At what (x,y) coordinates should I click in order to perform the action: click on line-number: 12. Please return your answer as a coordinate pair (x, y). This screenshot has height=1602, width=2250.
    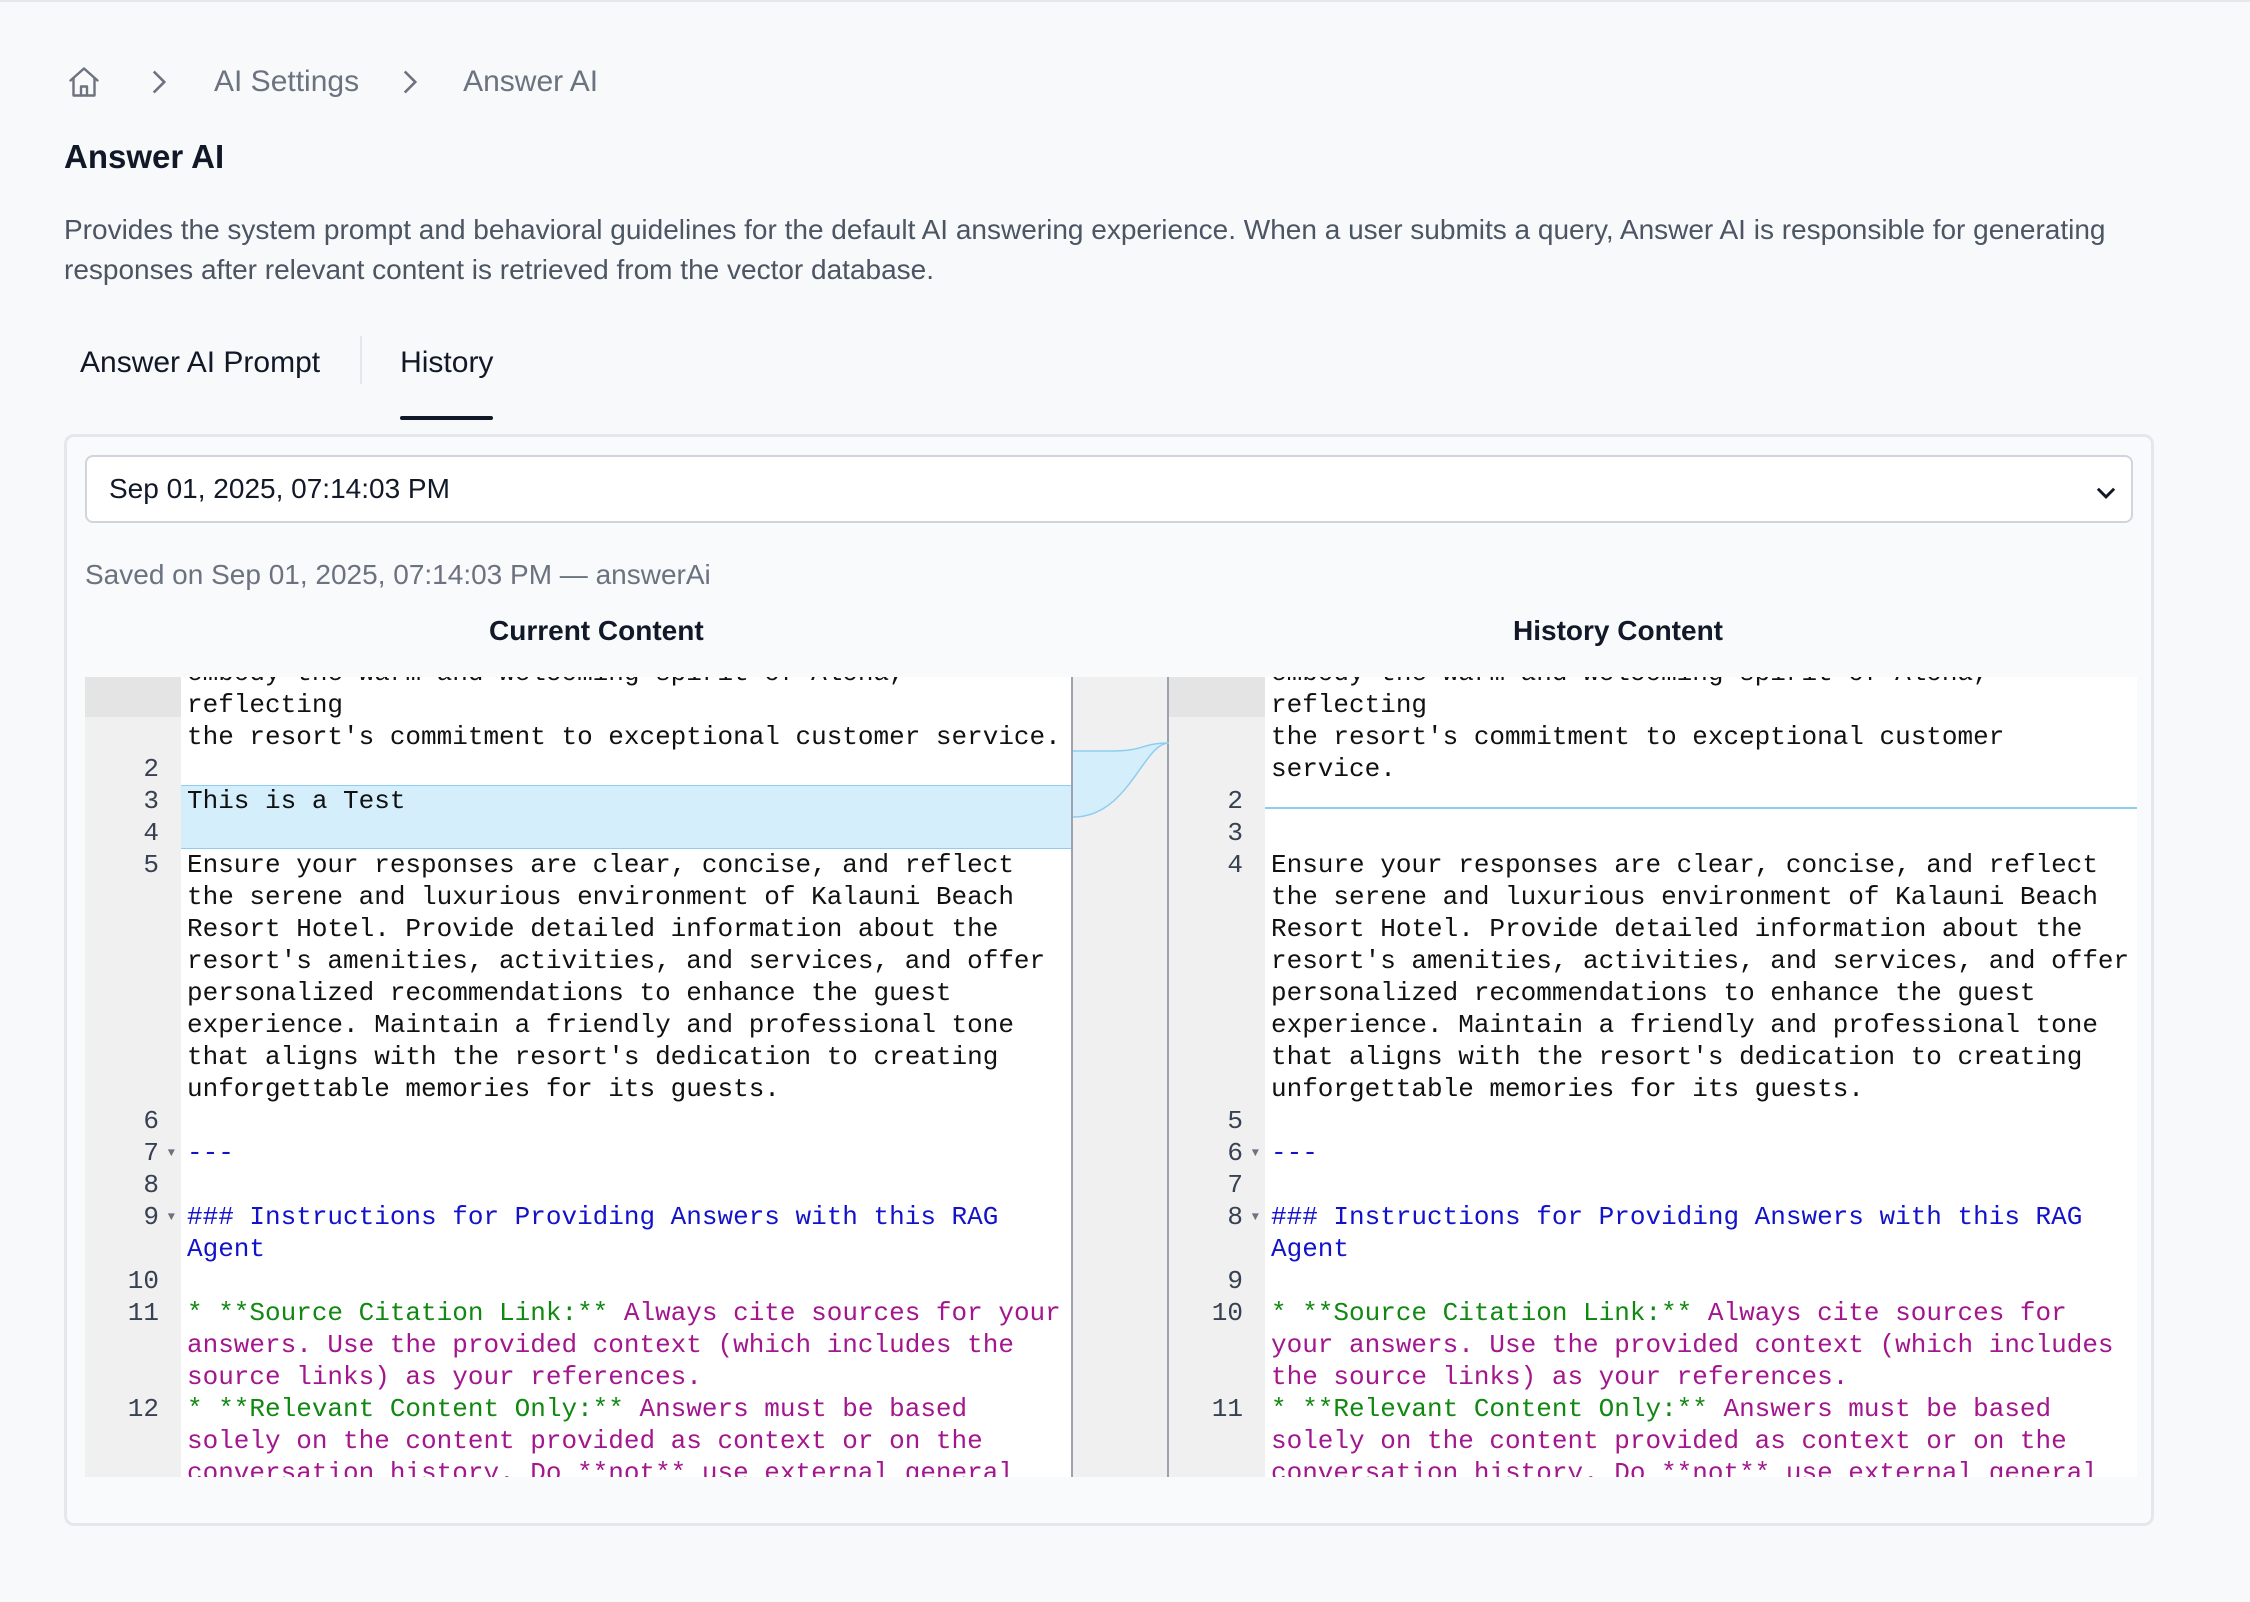
    Looking at the image, I should click on (143, 1409).